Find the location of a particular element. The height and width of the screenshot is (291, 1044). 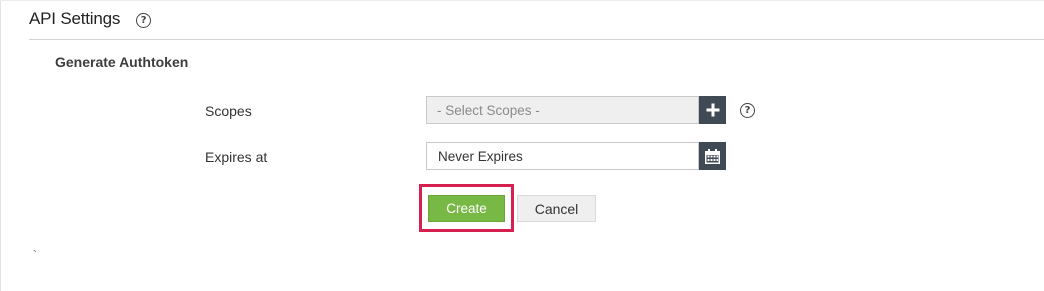

left-border is located at coordinates (0, 145).